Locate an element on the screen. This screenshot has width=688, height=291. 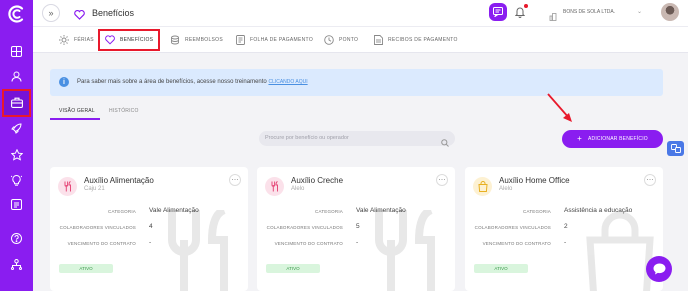
double-chevron-right-icon: » is located at coordinates (51, 13).